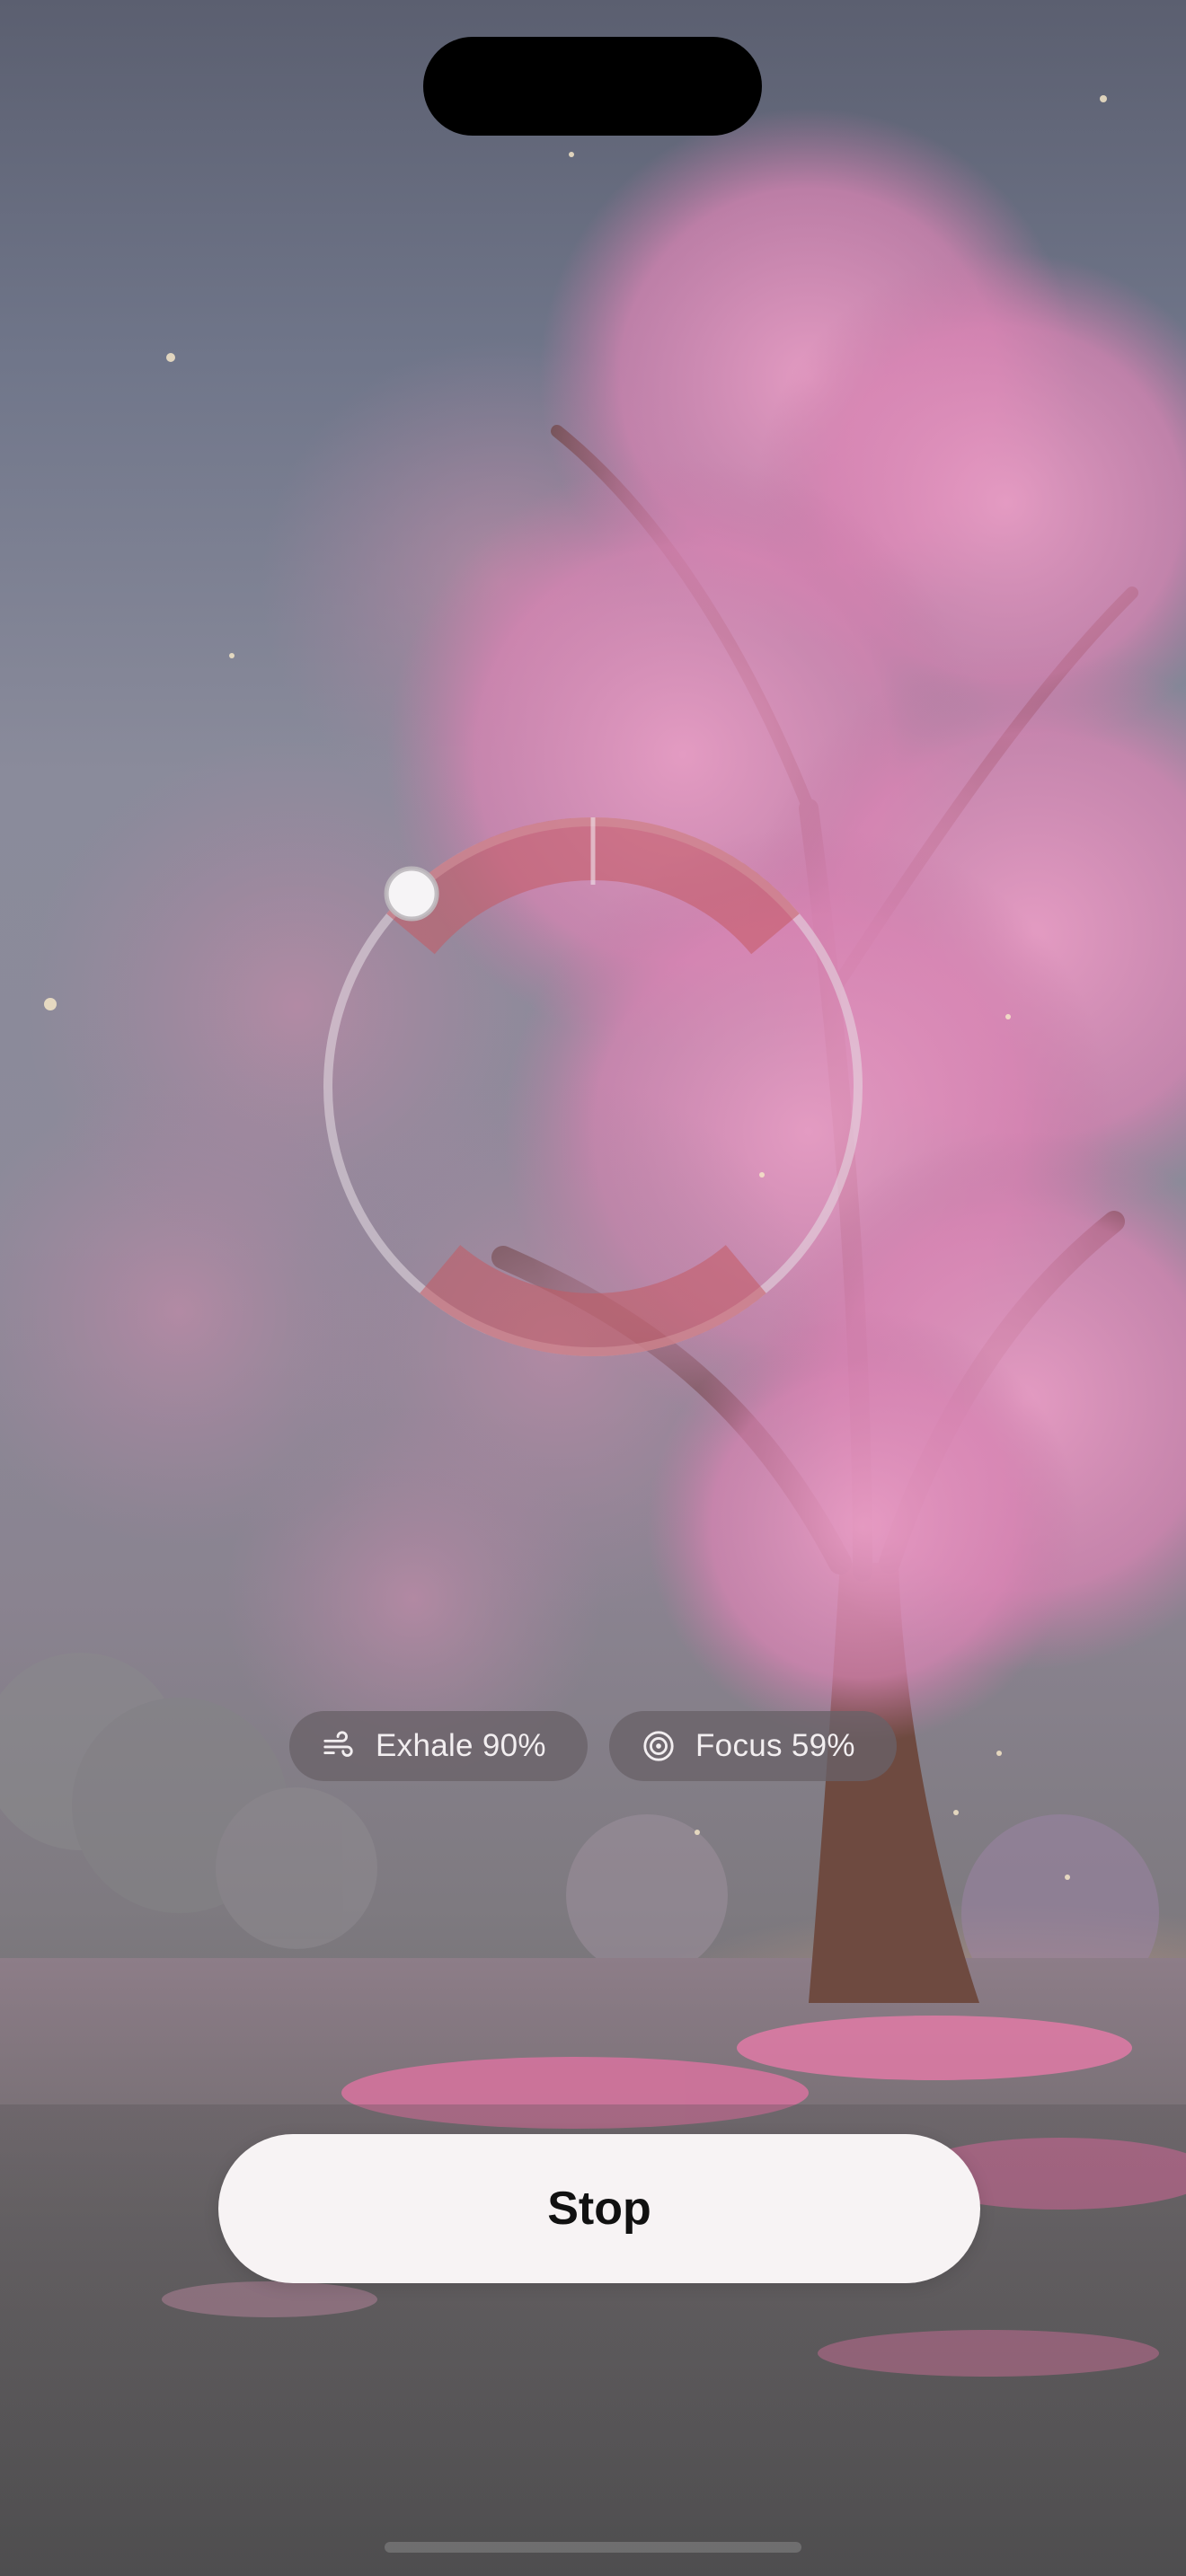  What do you see at coordinates (775, 1745) in the screenshot?
I see `focus-label: Focus 59%` at bounding box center [775, 1745].